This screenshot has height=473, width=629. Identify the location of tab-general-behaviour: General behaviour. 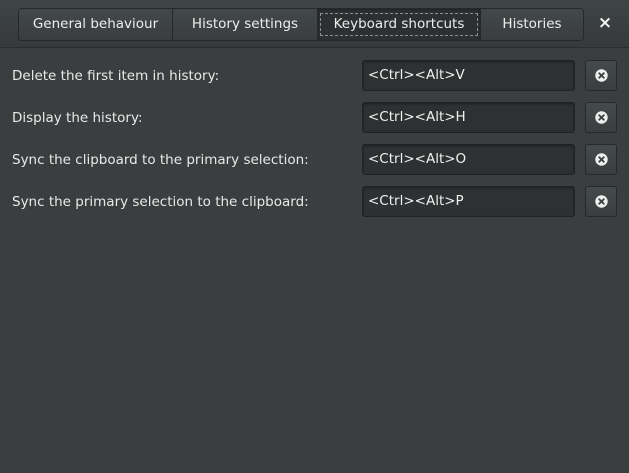
(96, 24).